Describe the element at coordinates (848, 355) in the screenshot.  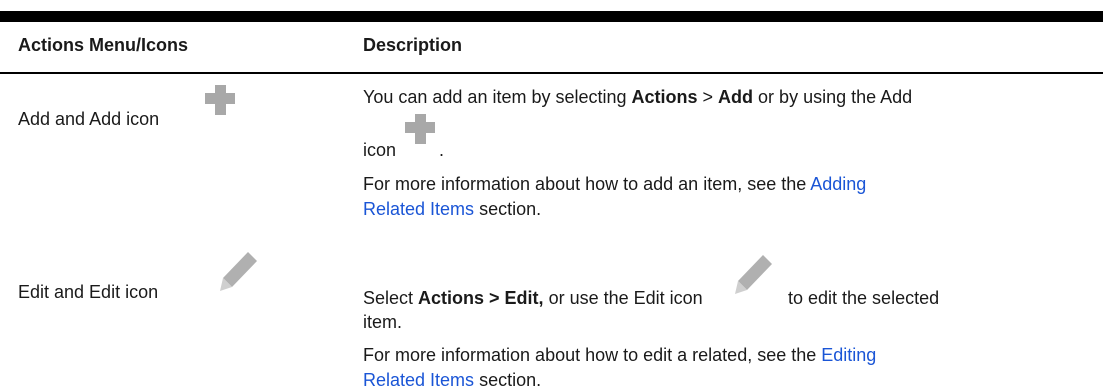
I see `editing-related-items-link: Editing` at that location.